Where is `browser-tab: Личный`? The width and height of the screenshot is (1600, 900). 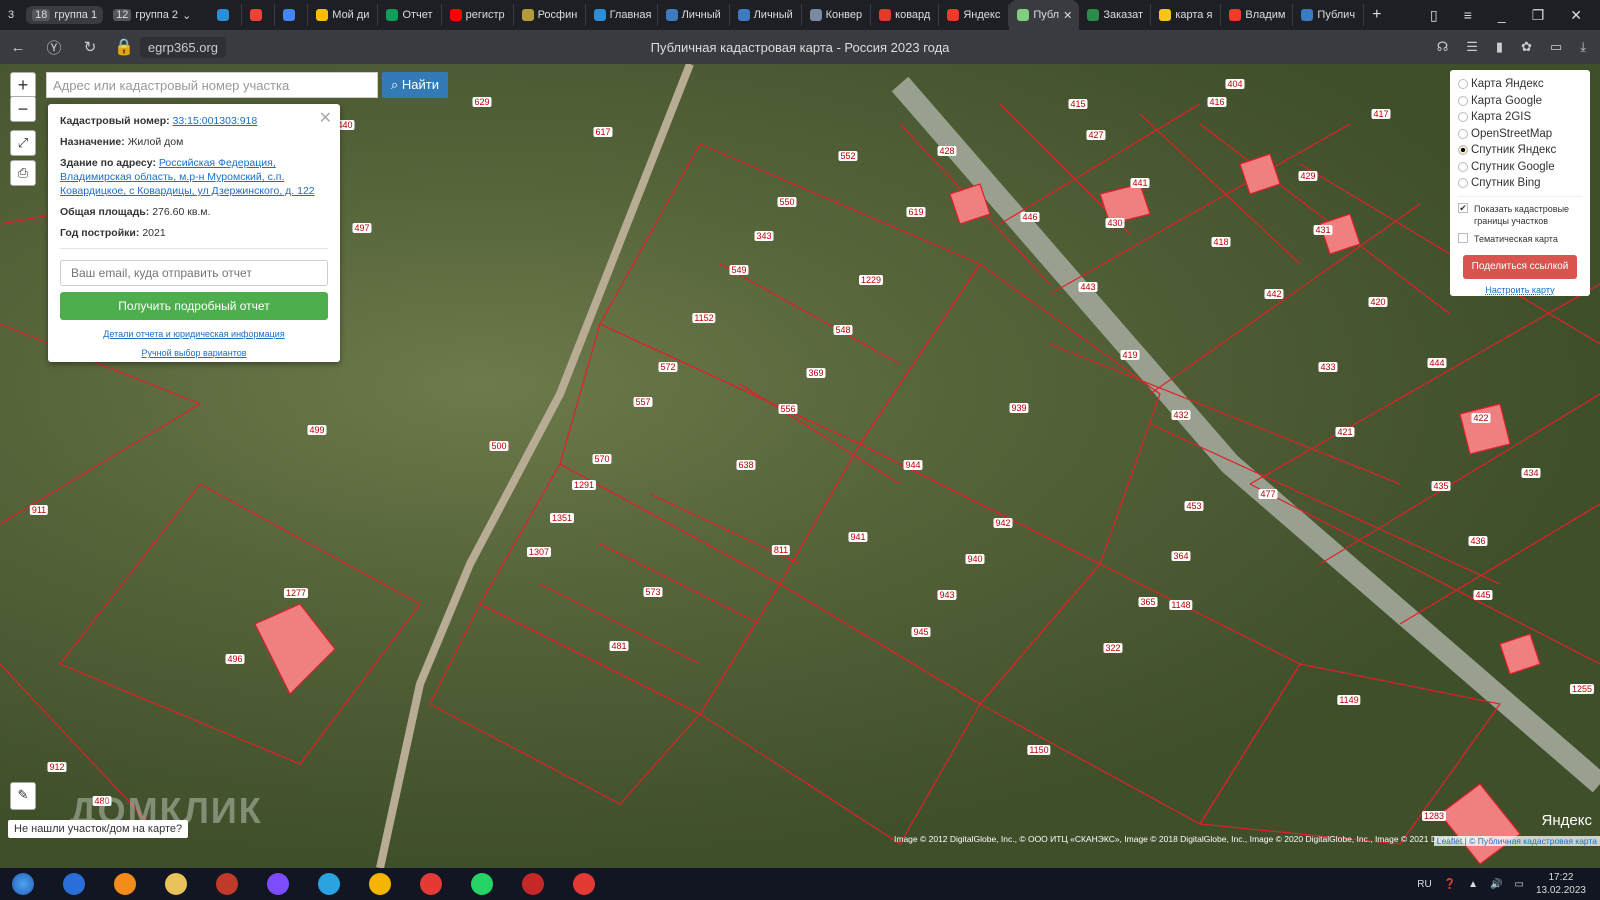 browser-tab: Личный is located at coordinates (694, 15).